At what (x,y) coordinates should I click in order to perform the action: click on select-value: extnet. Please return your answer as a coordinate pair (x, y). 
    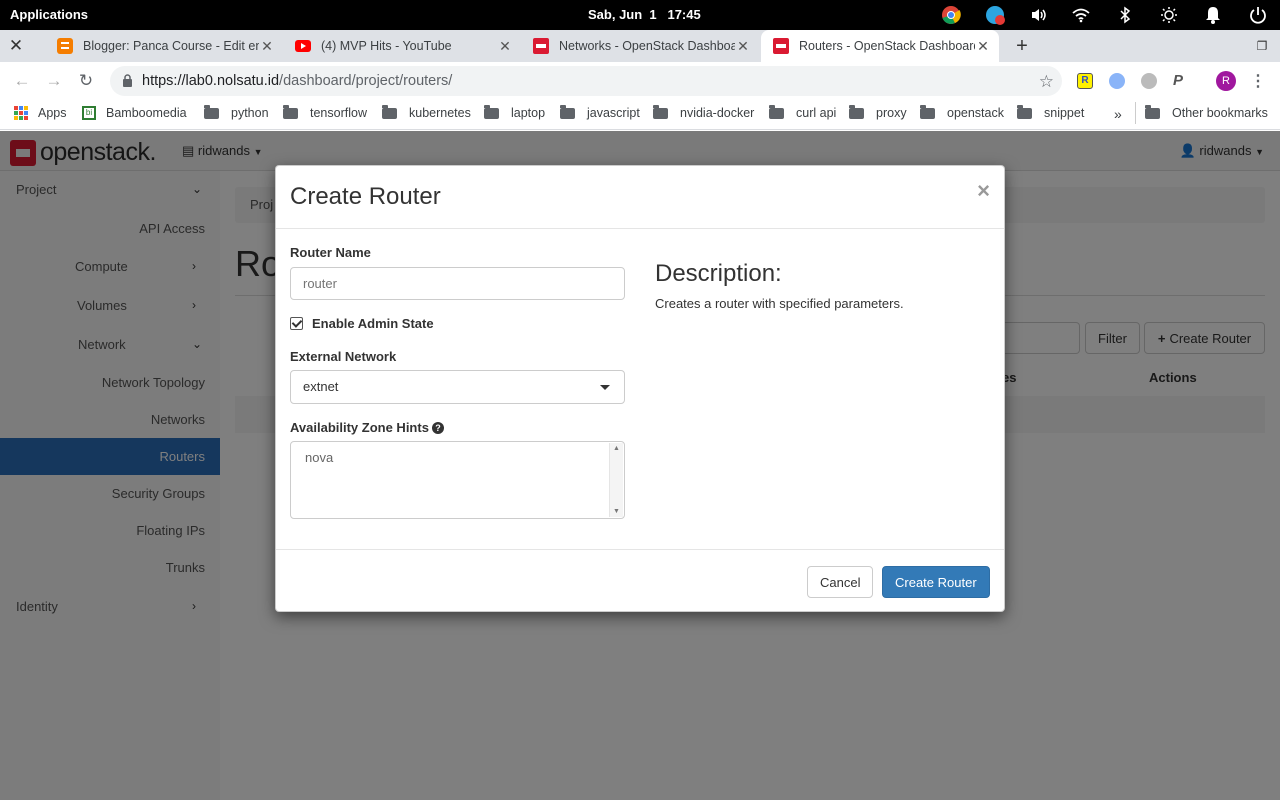
    Looking at the image, I should click on (321, 386).